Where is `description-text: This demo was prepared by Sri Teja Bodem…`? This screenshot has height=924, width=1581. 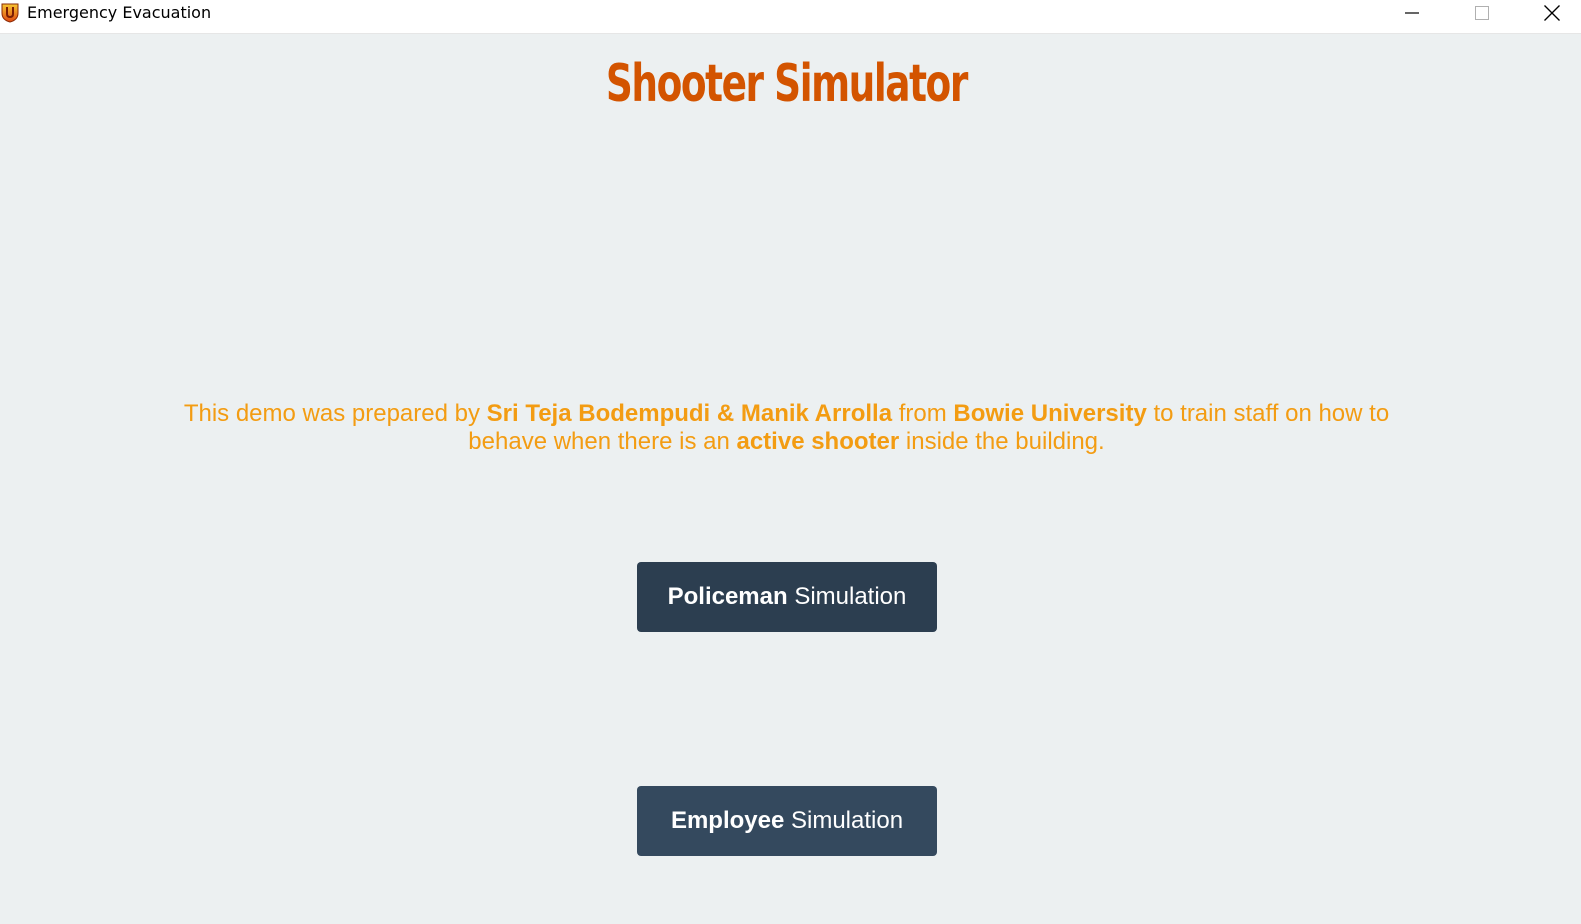
description-text: This demo was prepared by Sri Teja Bodem… is located at coordinates (786, 428).